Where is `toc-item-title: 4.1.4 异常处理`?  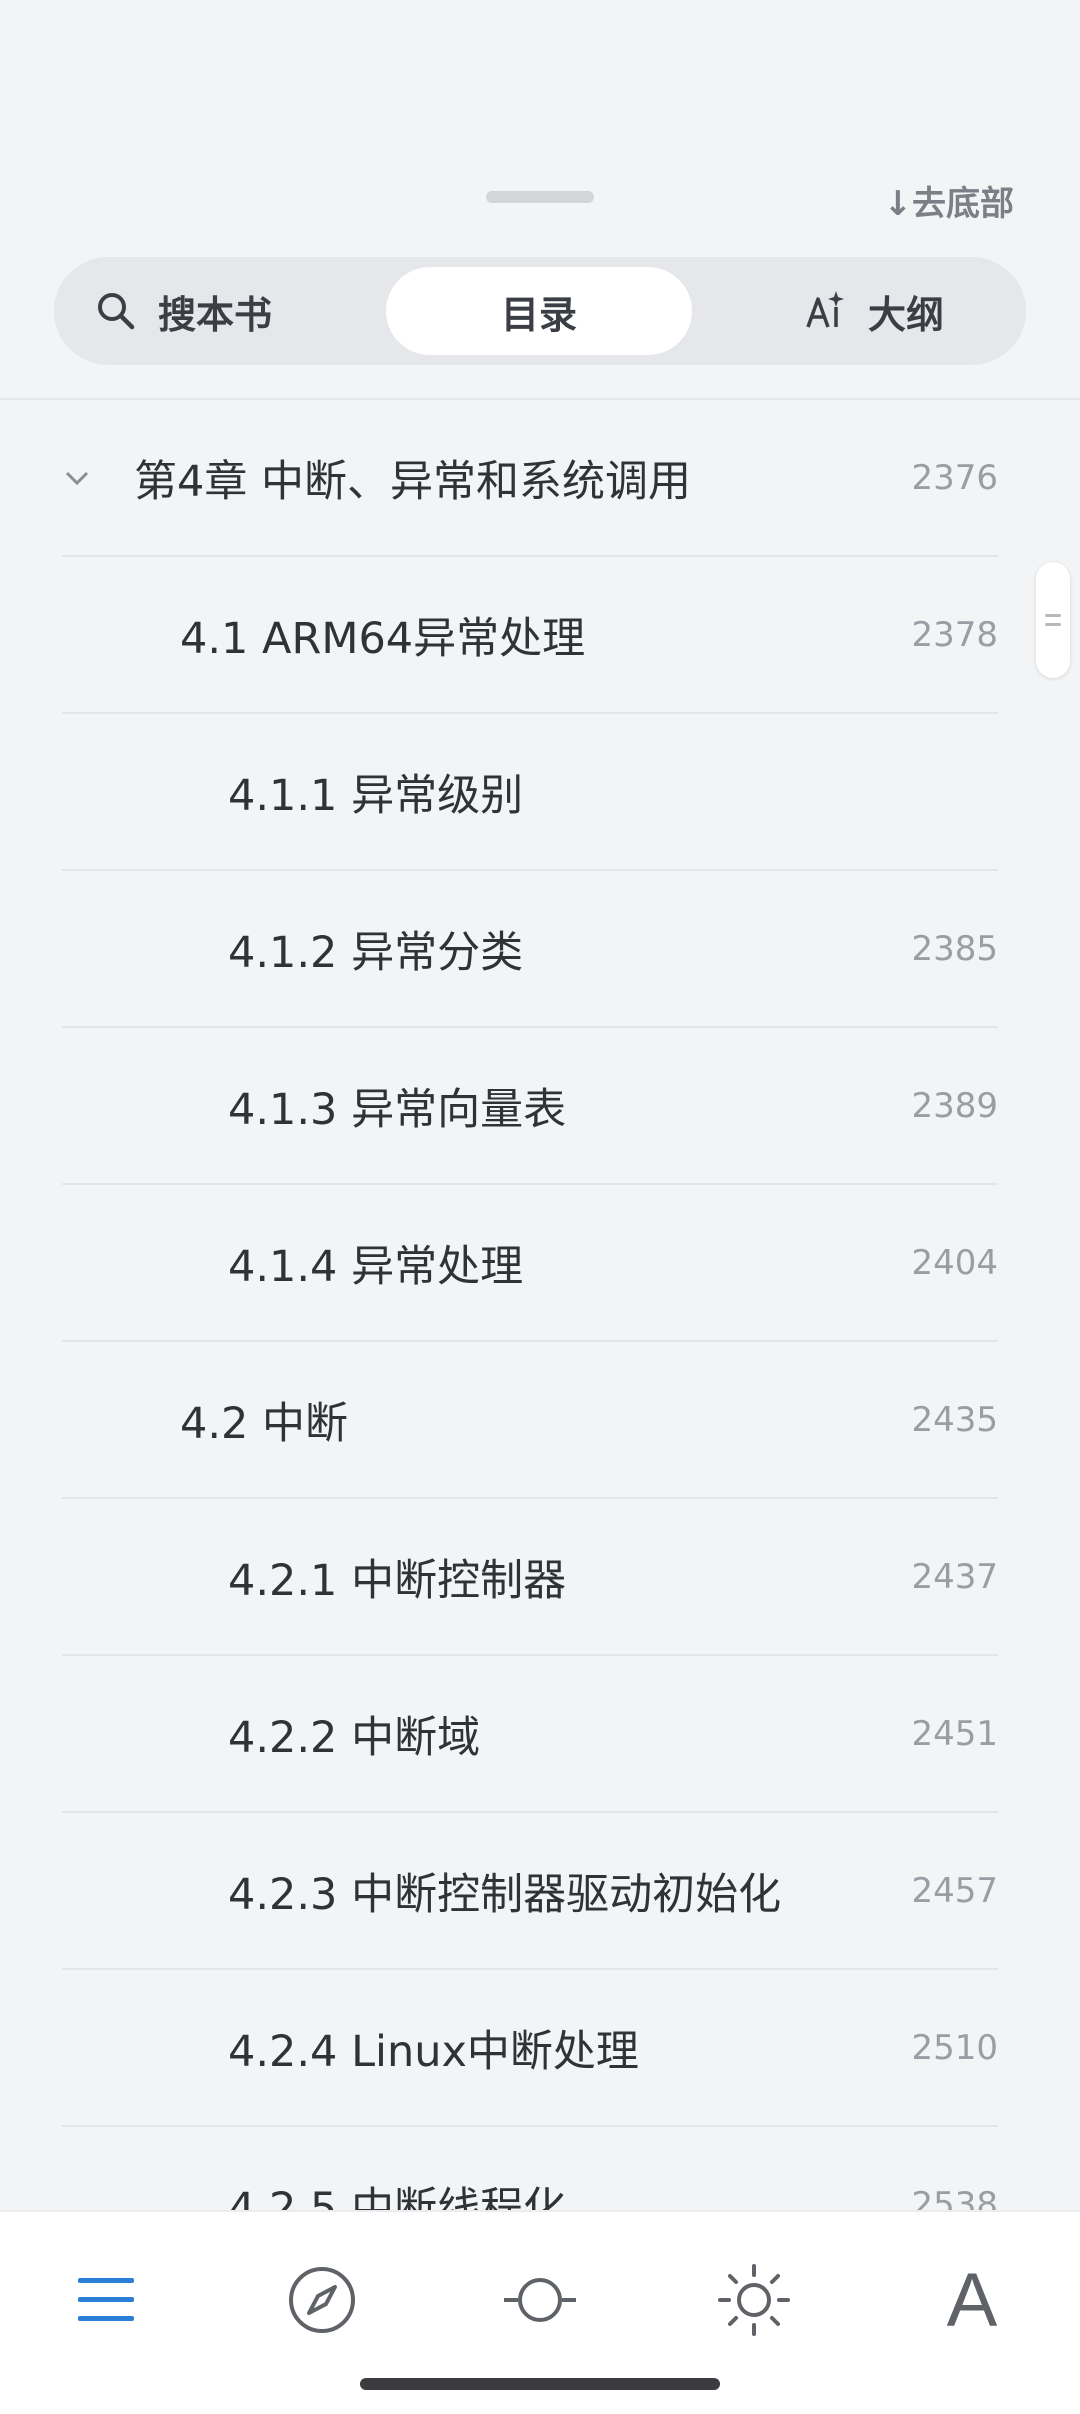 toc-item-title: 4.1.4 异常处理 is located at coordinates (376, 1266).